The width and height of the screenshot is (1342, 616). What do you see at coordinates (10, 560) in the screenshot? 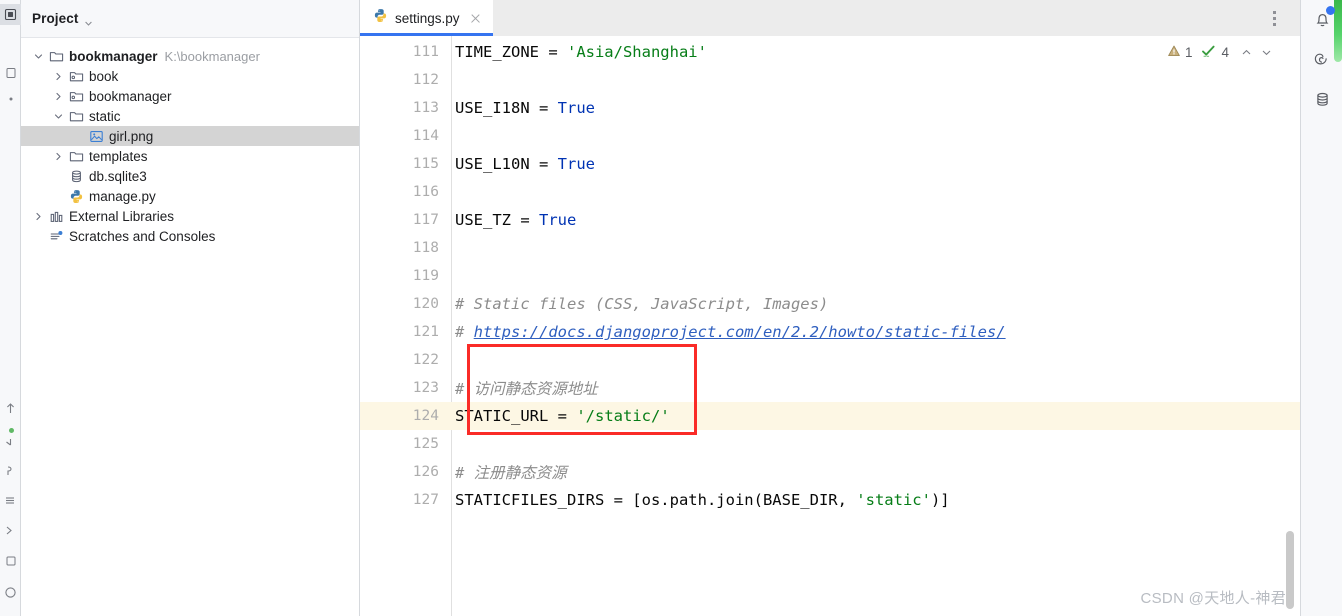
I see `sidebar-item-todo` at bounding box center [10, 560].